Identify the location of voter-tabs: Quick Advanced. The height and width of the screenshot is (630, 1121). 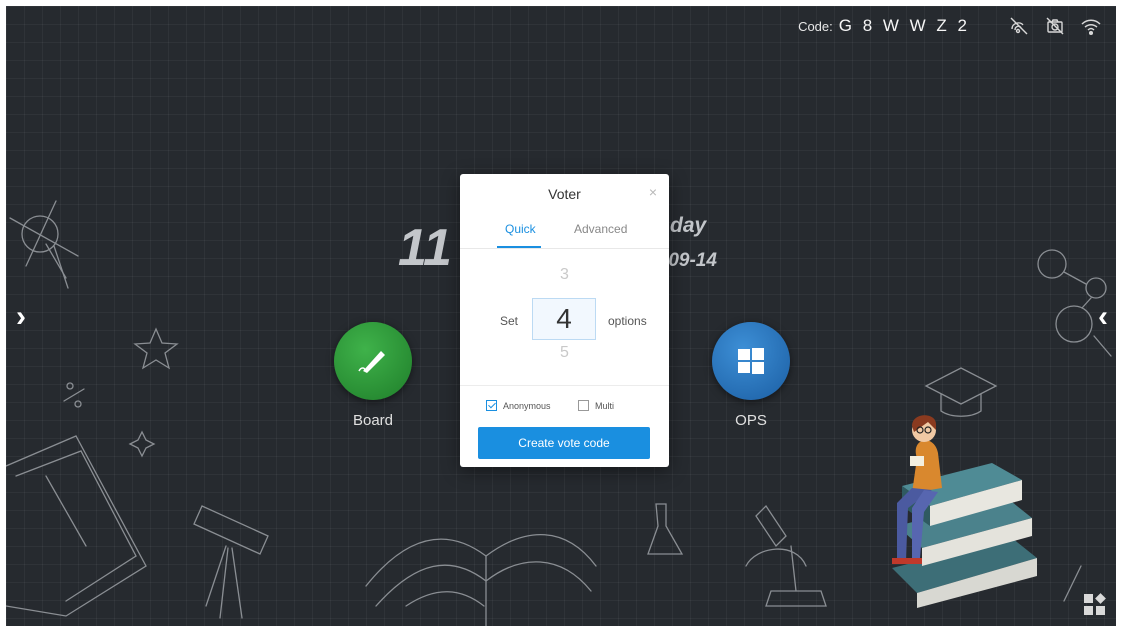
(564, 234).